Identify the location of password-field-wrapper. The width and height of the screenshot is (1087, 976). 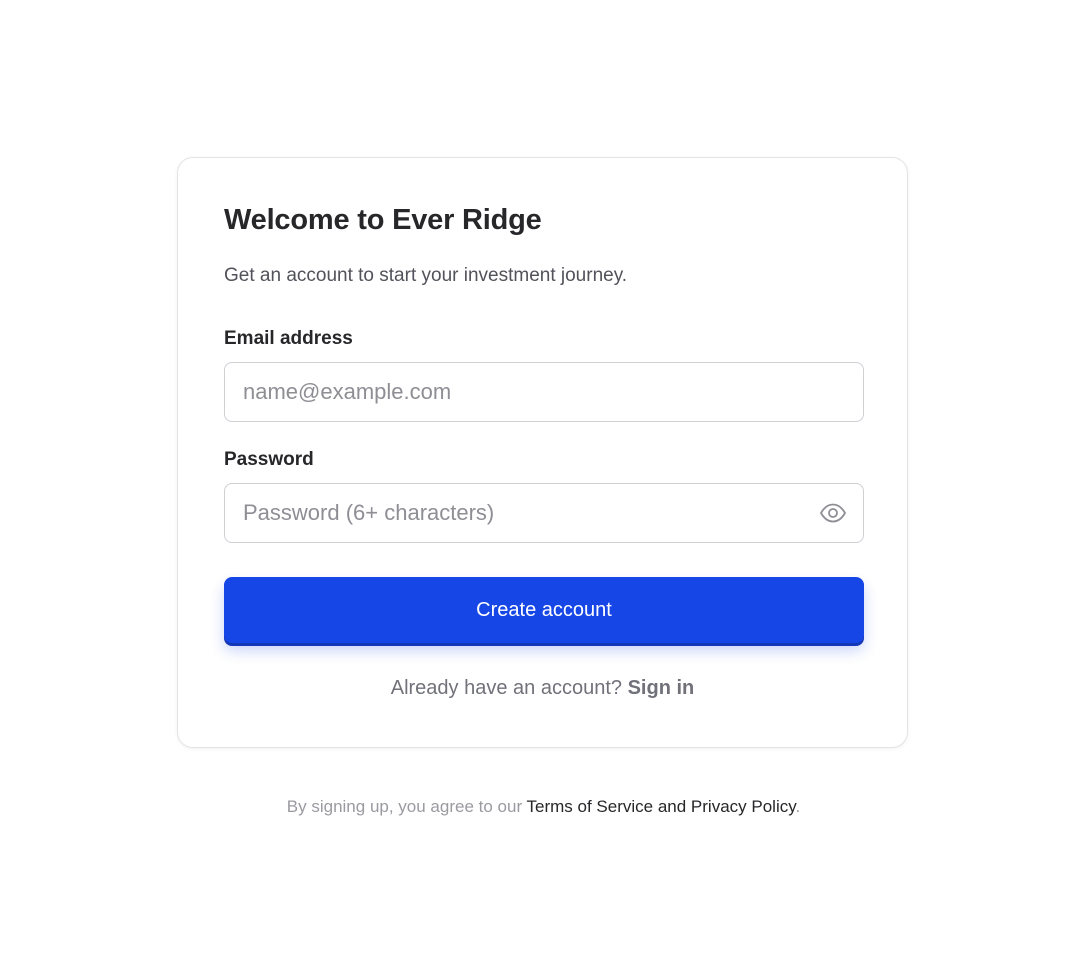
(544, 513).